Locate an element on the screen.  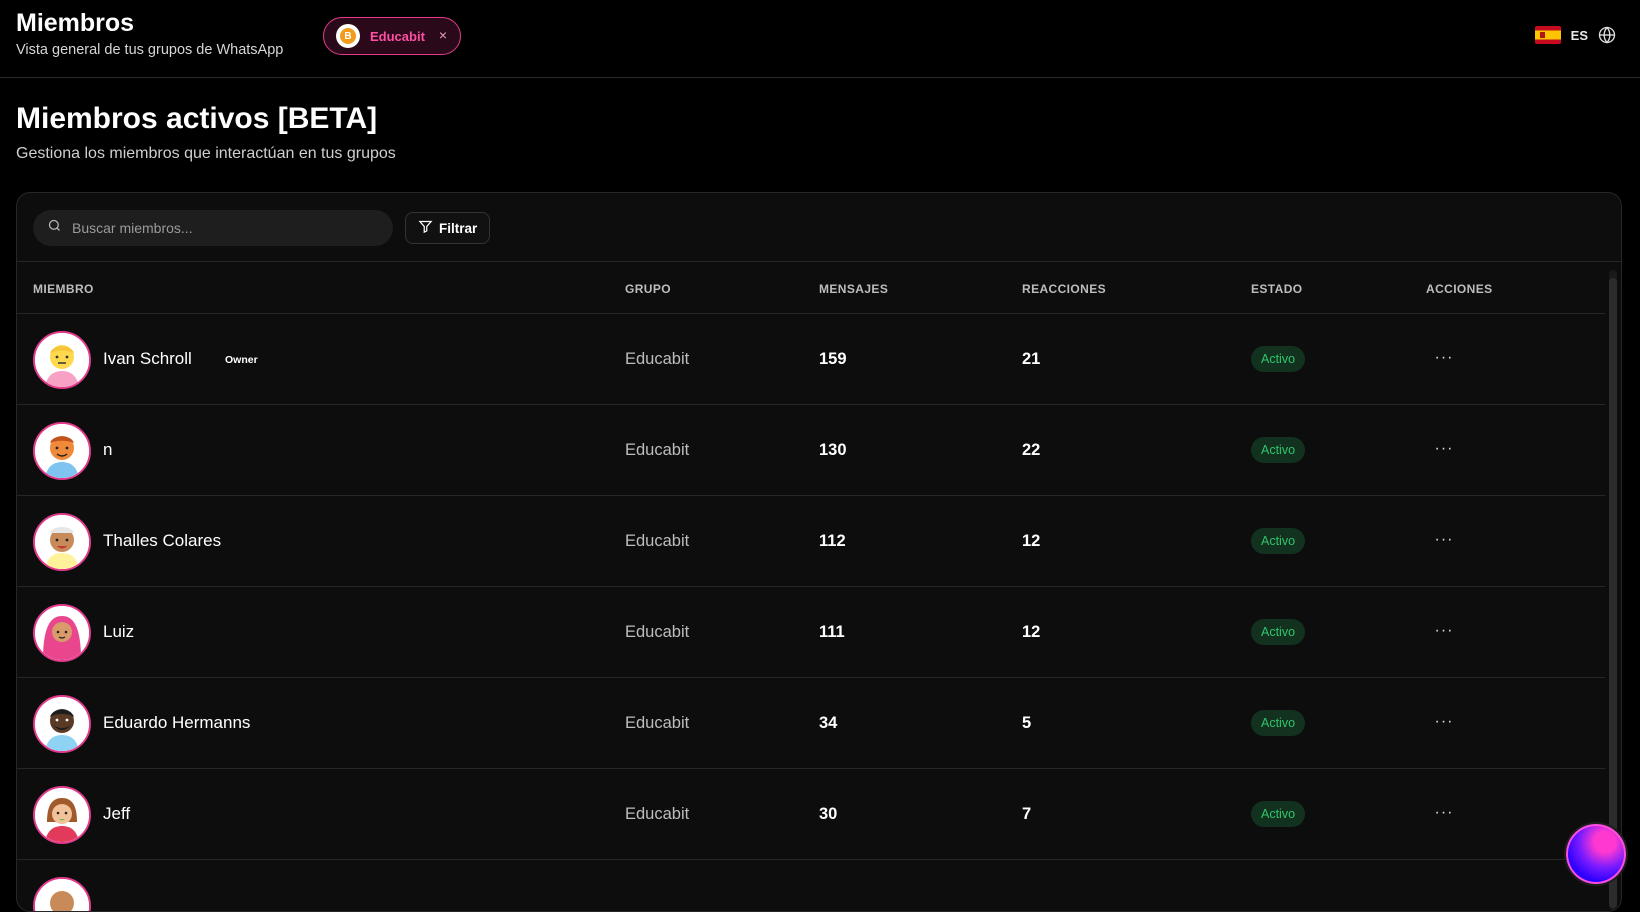
member-name: Luiz is located at coordinates (118, 632).